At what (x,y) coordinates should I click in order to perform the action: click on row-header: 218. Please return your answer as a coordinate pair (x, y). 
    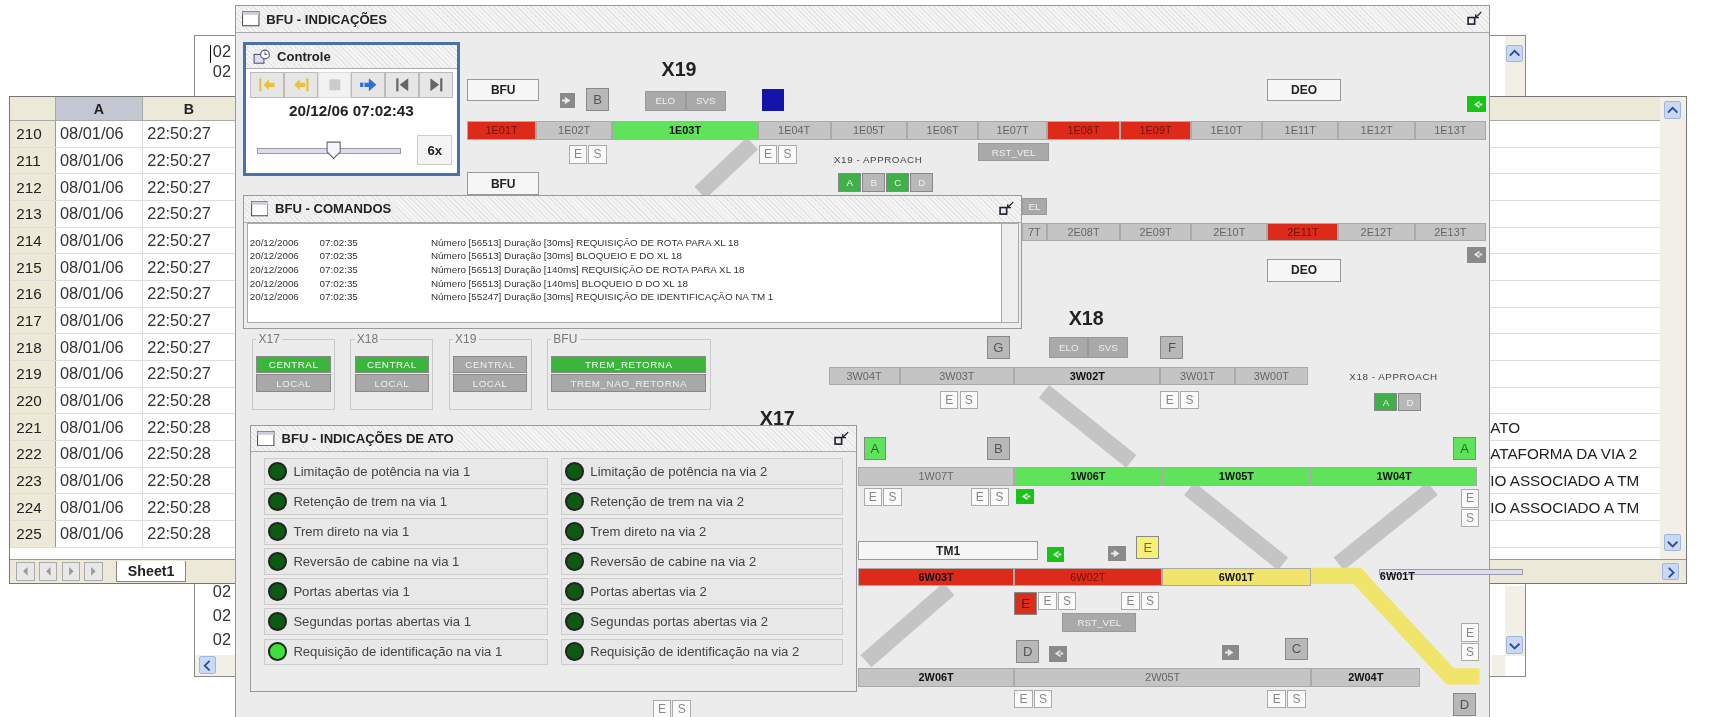
    Looking at the image, I should click on (32, 347).